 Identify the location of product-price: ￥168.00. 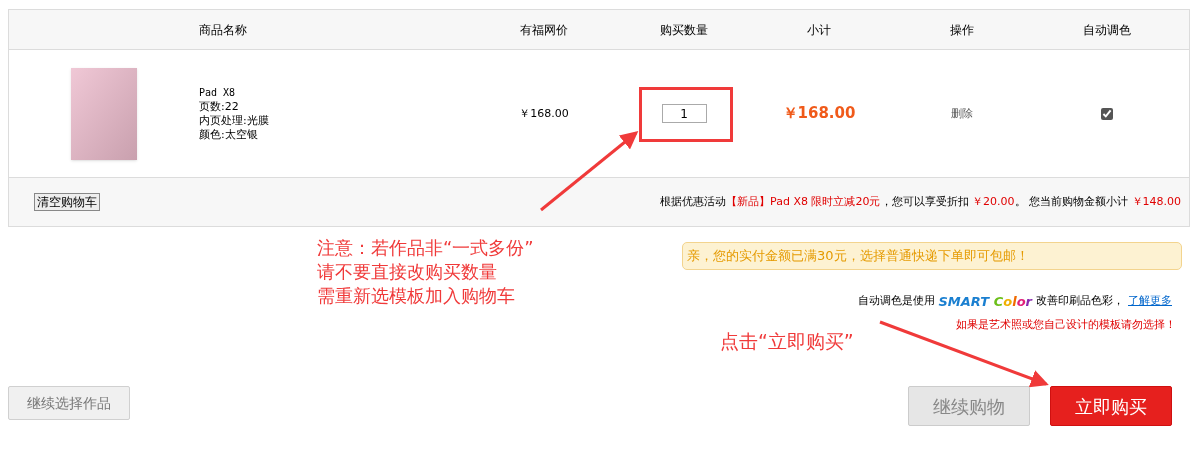
(544, 114).